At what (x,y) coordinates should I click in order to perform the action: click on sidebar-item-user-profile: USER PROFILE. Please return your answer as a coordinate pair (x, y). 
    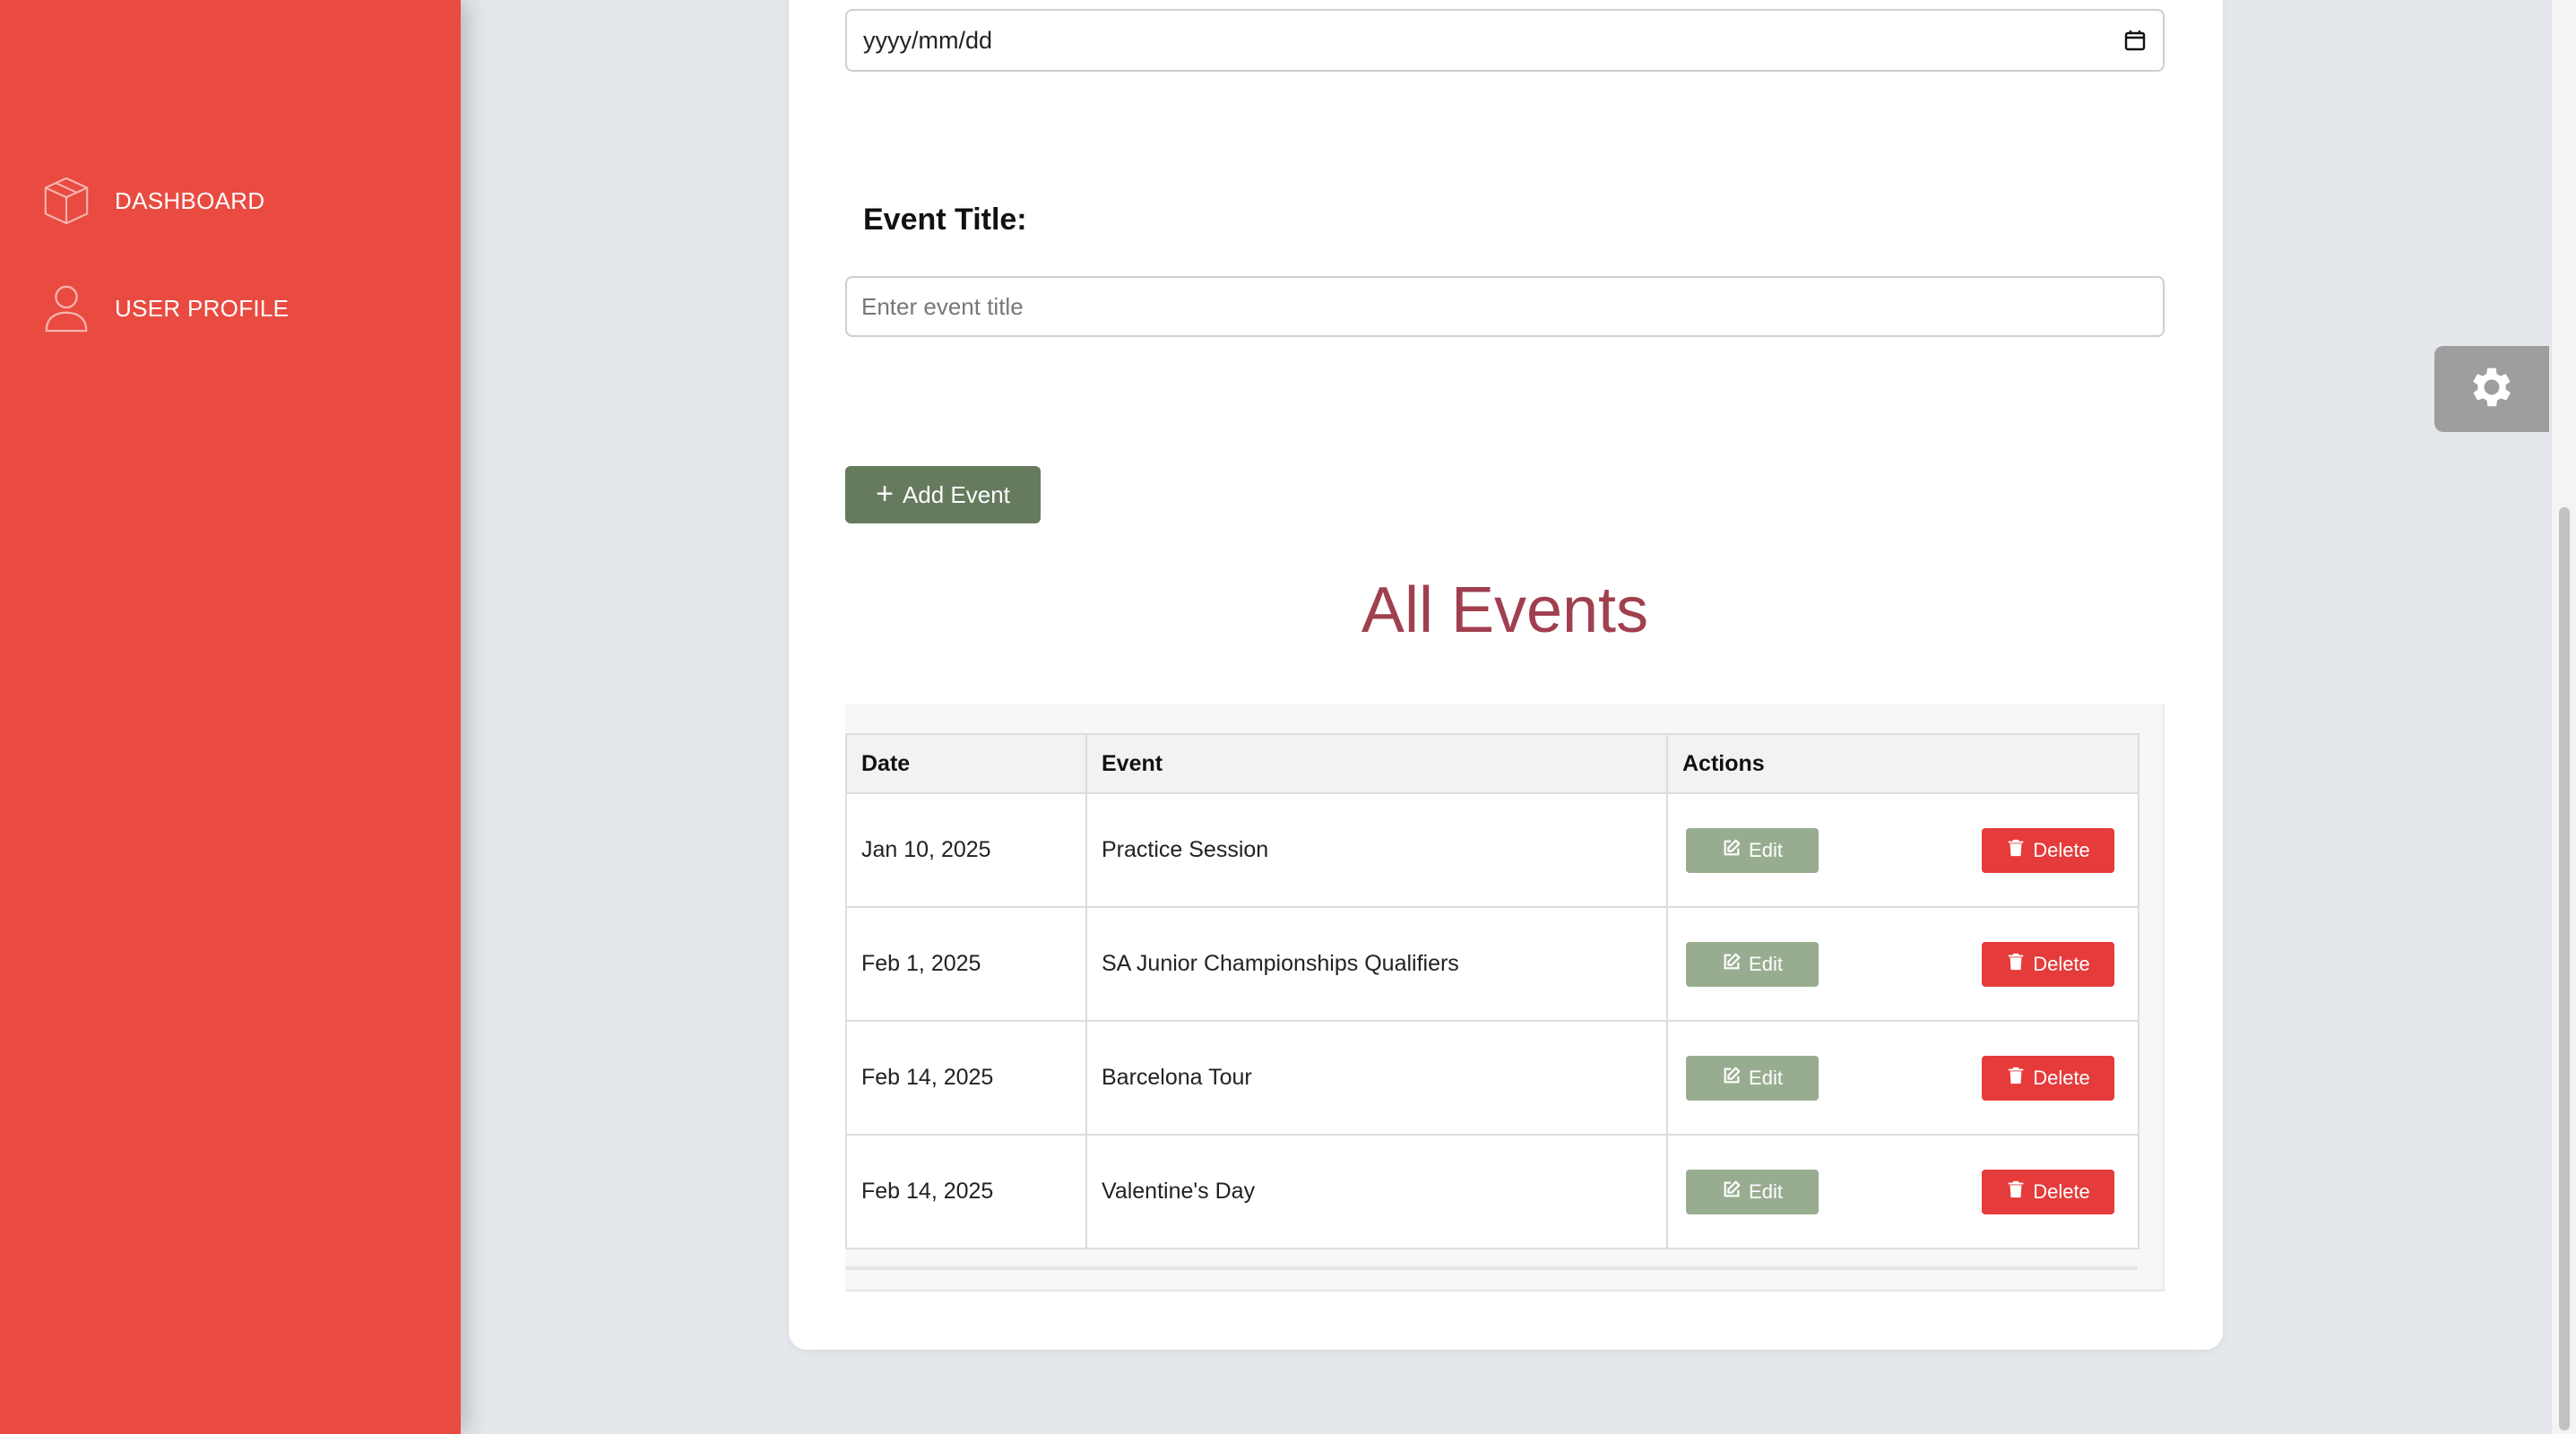
    Looking at the image, I should click on (164, 308).